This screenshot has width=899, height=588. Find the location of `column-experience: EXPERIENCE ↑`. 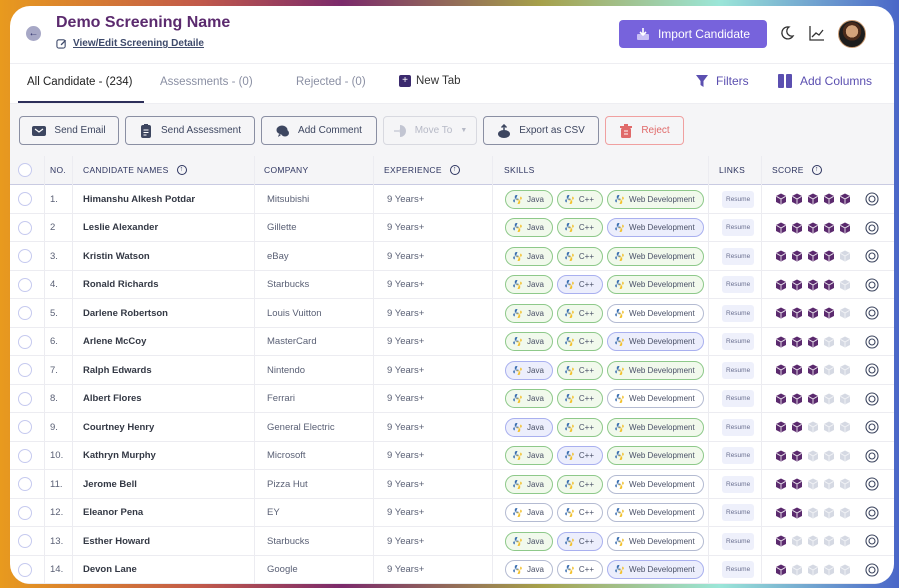

column-experience: EXPERIENCE ↑ is located at coordinates (422, 170).